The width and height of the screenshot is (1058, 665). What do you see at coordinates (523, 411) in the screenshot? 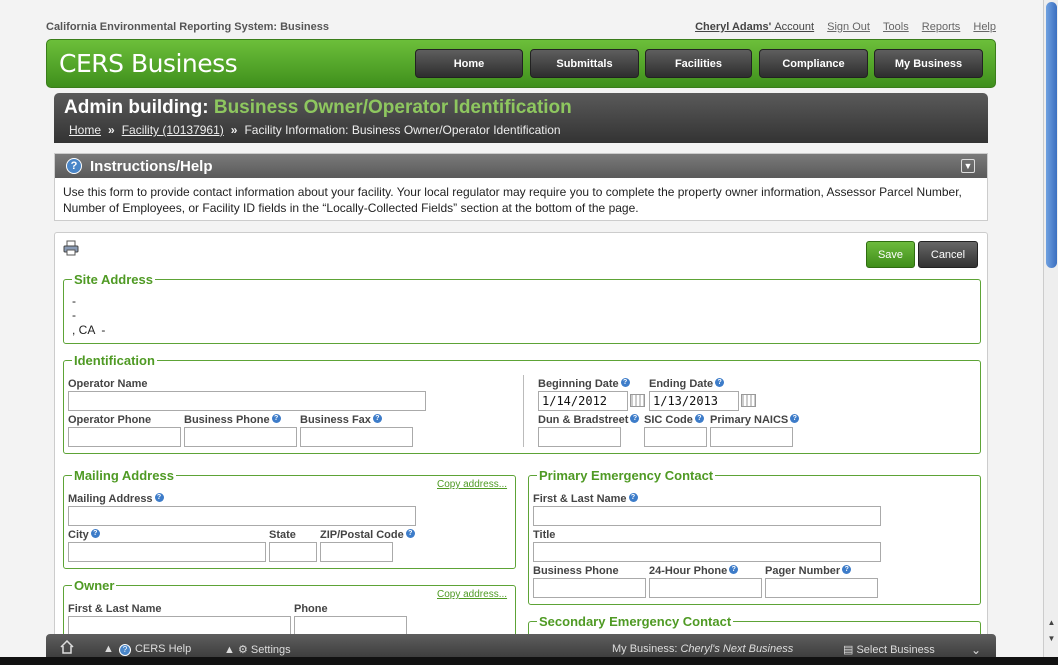
I see `divider` at bounding box center [523, 411].